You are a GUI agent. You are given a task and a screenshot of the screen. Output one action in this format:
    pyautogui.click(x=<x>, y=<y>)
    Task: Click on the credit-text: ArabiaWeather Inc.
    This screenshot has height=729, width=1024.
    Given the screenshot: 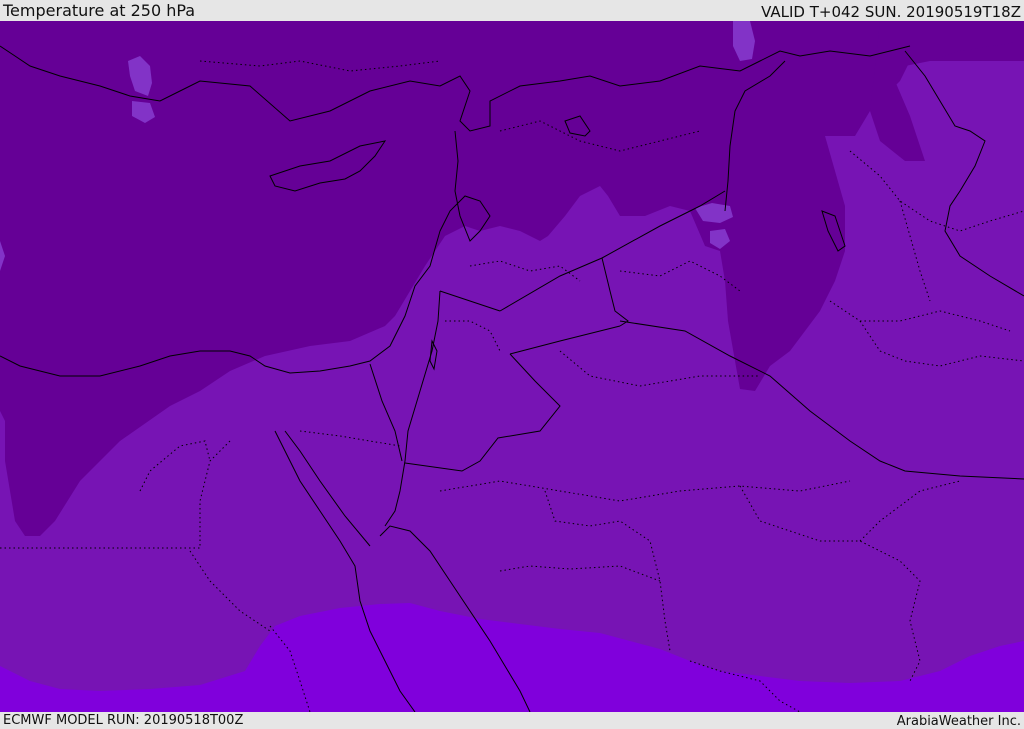 What is the action you would take?
    pyautogui.click(x=958, y=721)
    